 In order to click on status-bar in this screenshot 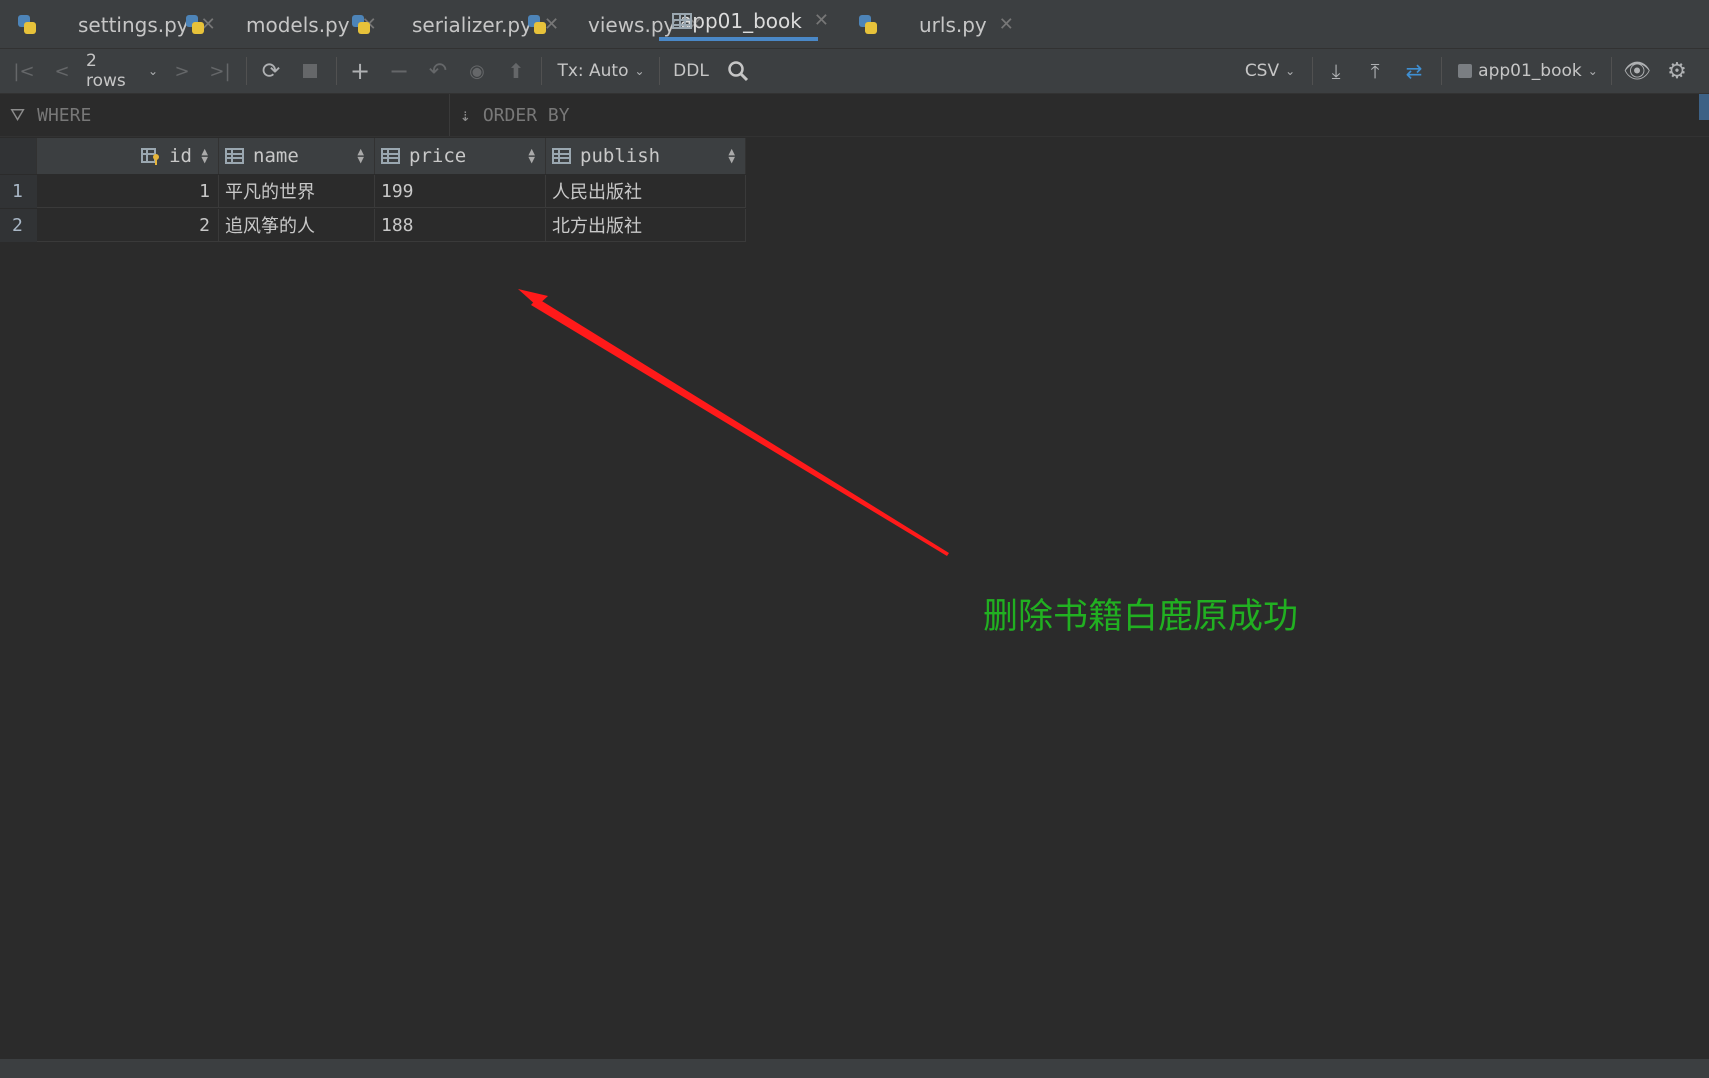, I will do `click(854, 1068)`.